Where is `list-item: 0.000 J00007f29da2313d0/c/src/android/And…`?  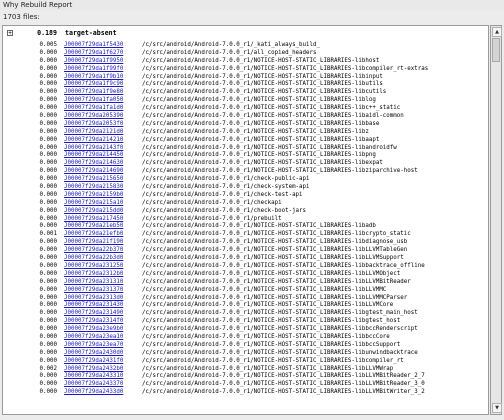 list-item: 0.000 J00007f29da2313d0/c/src/android/And… is located at coordinates (245, 299).